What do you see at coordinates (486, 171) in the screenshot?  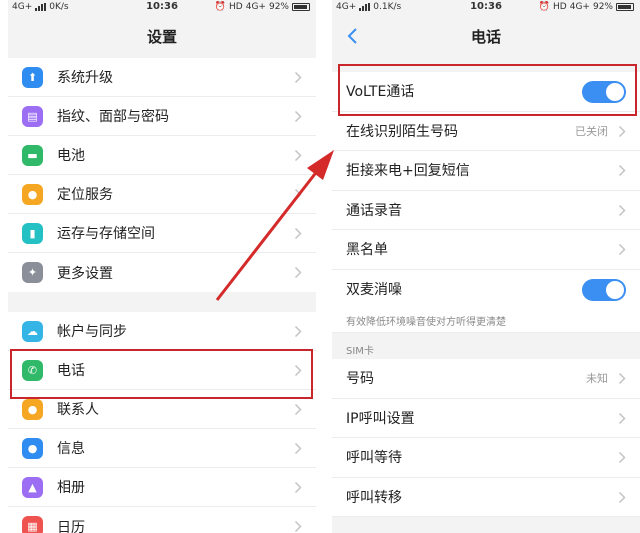 I see `phone-setting-row: 拒接来电+回复短信` at bounding box center [486, 171].